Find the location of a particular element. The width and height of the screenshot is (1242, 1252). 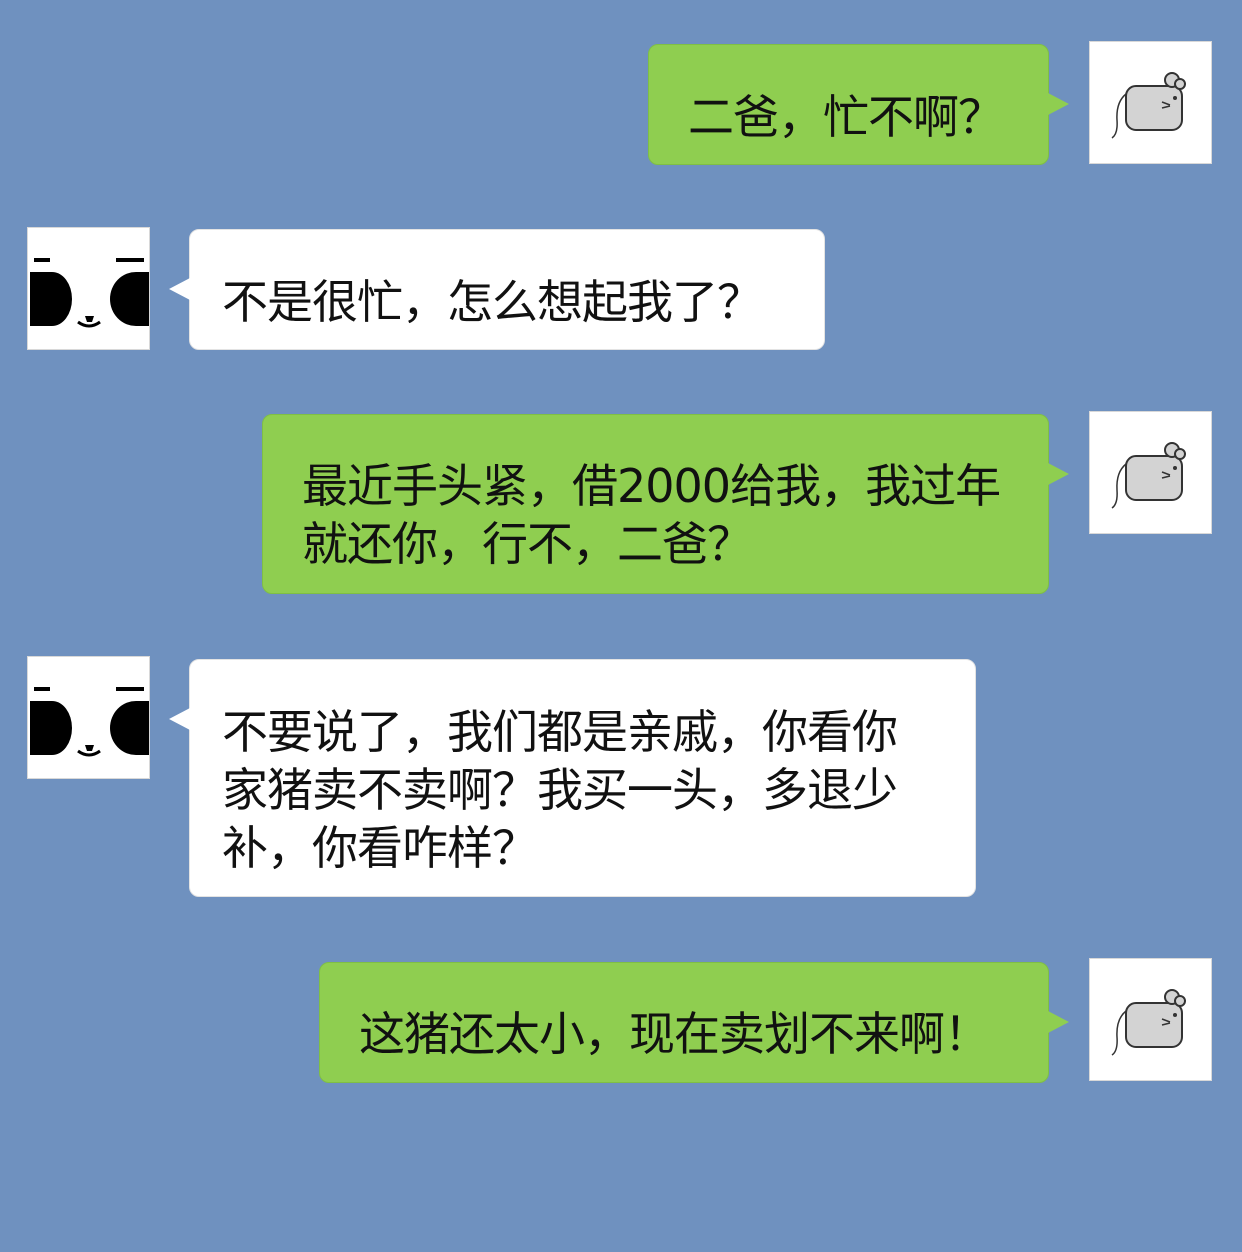

message-bubble-outgoing: 二爸，忙不啊？ is located at coordinates (858, 104).